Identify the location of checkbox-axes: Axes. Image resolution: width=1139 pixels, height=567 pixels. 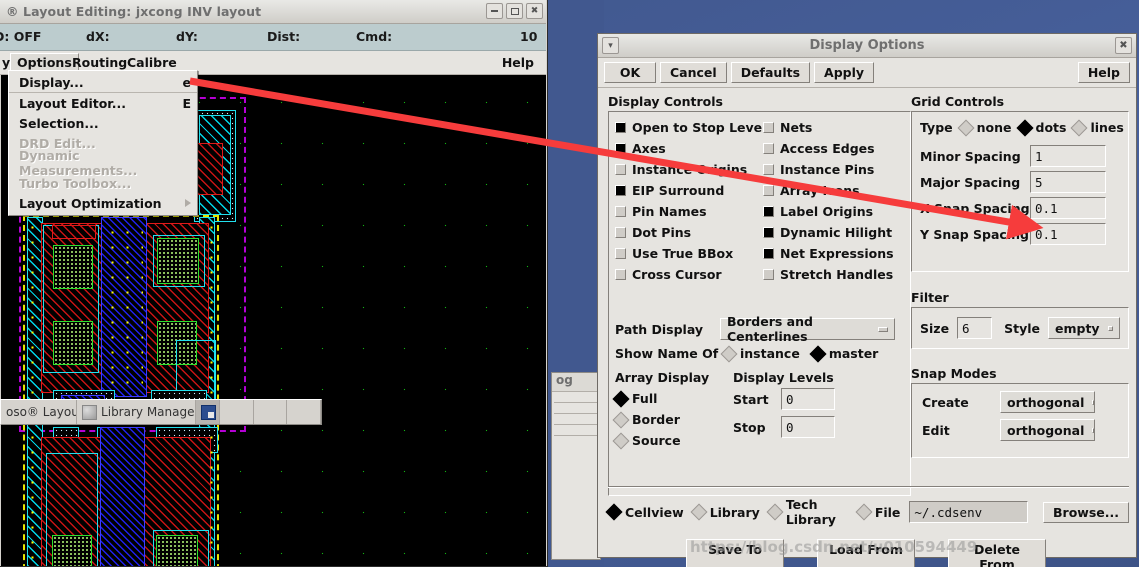
(686, 148).